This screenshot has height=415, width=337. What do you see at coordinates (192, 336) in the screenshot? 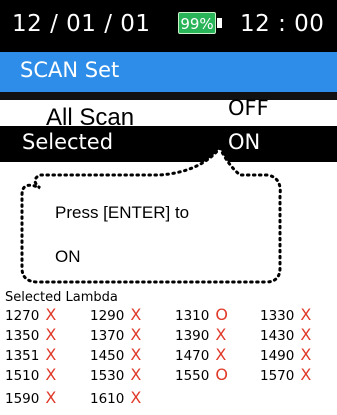
I see `lambda-wavelength: 1390` at bounding box center [192, 336].